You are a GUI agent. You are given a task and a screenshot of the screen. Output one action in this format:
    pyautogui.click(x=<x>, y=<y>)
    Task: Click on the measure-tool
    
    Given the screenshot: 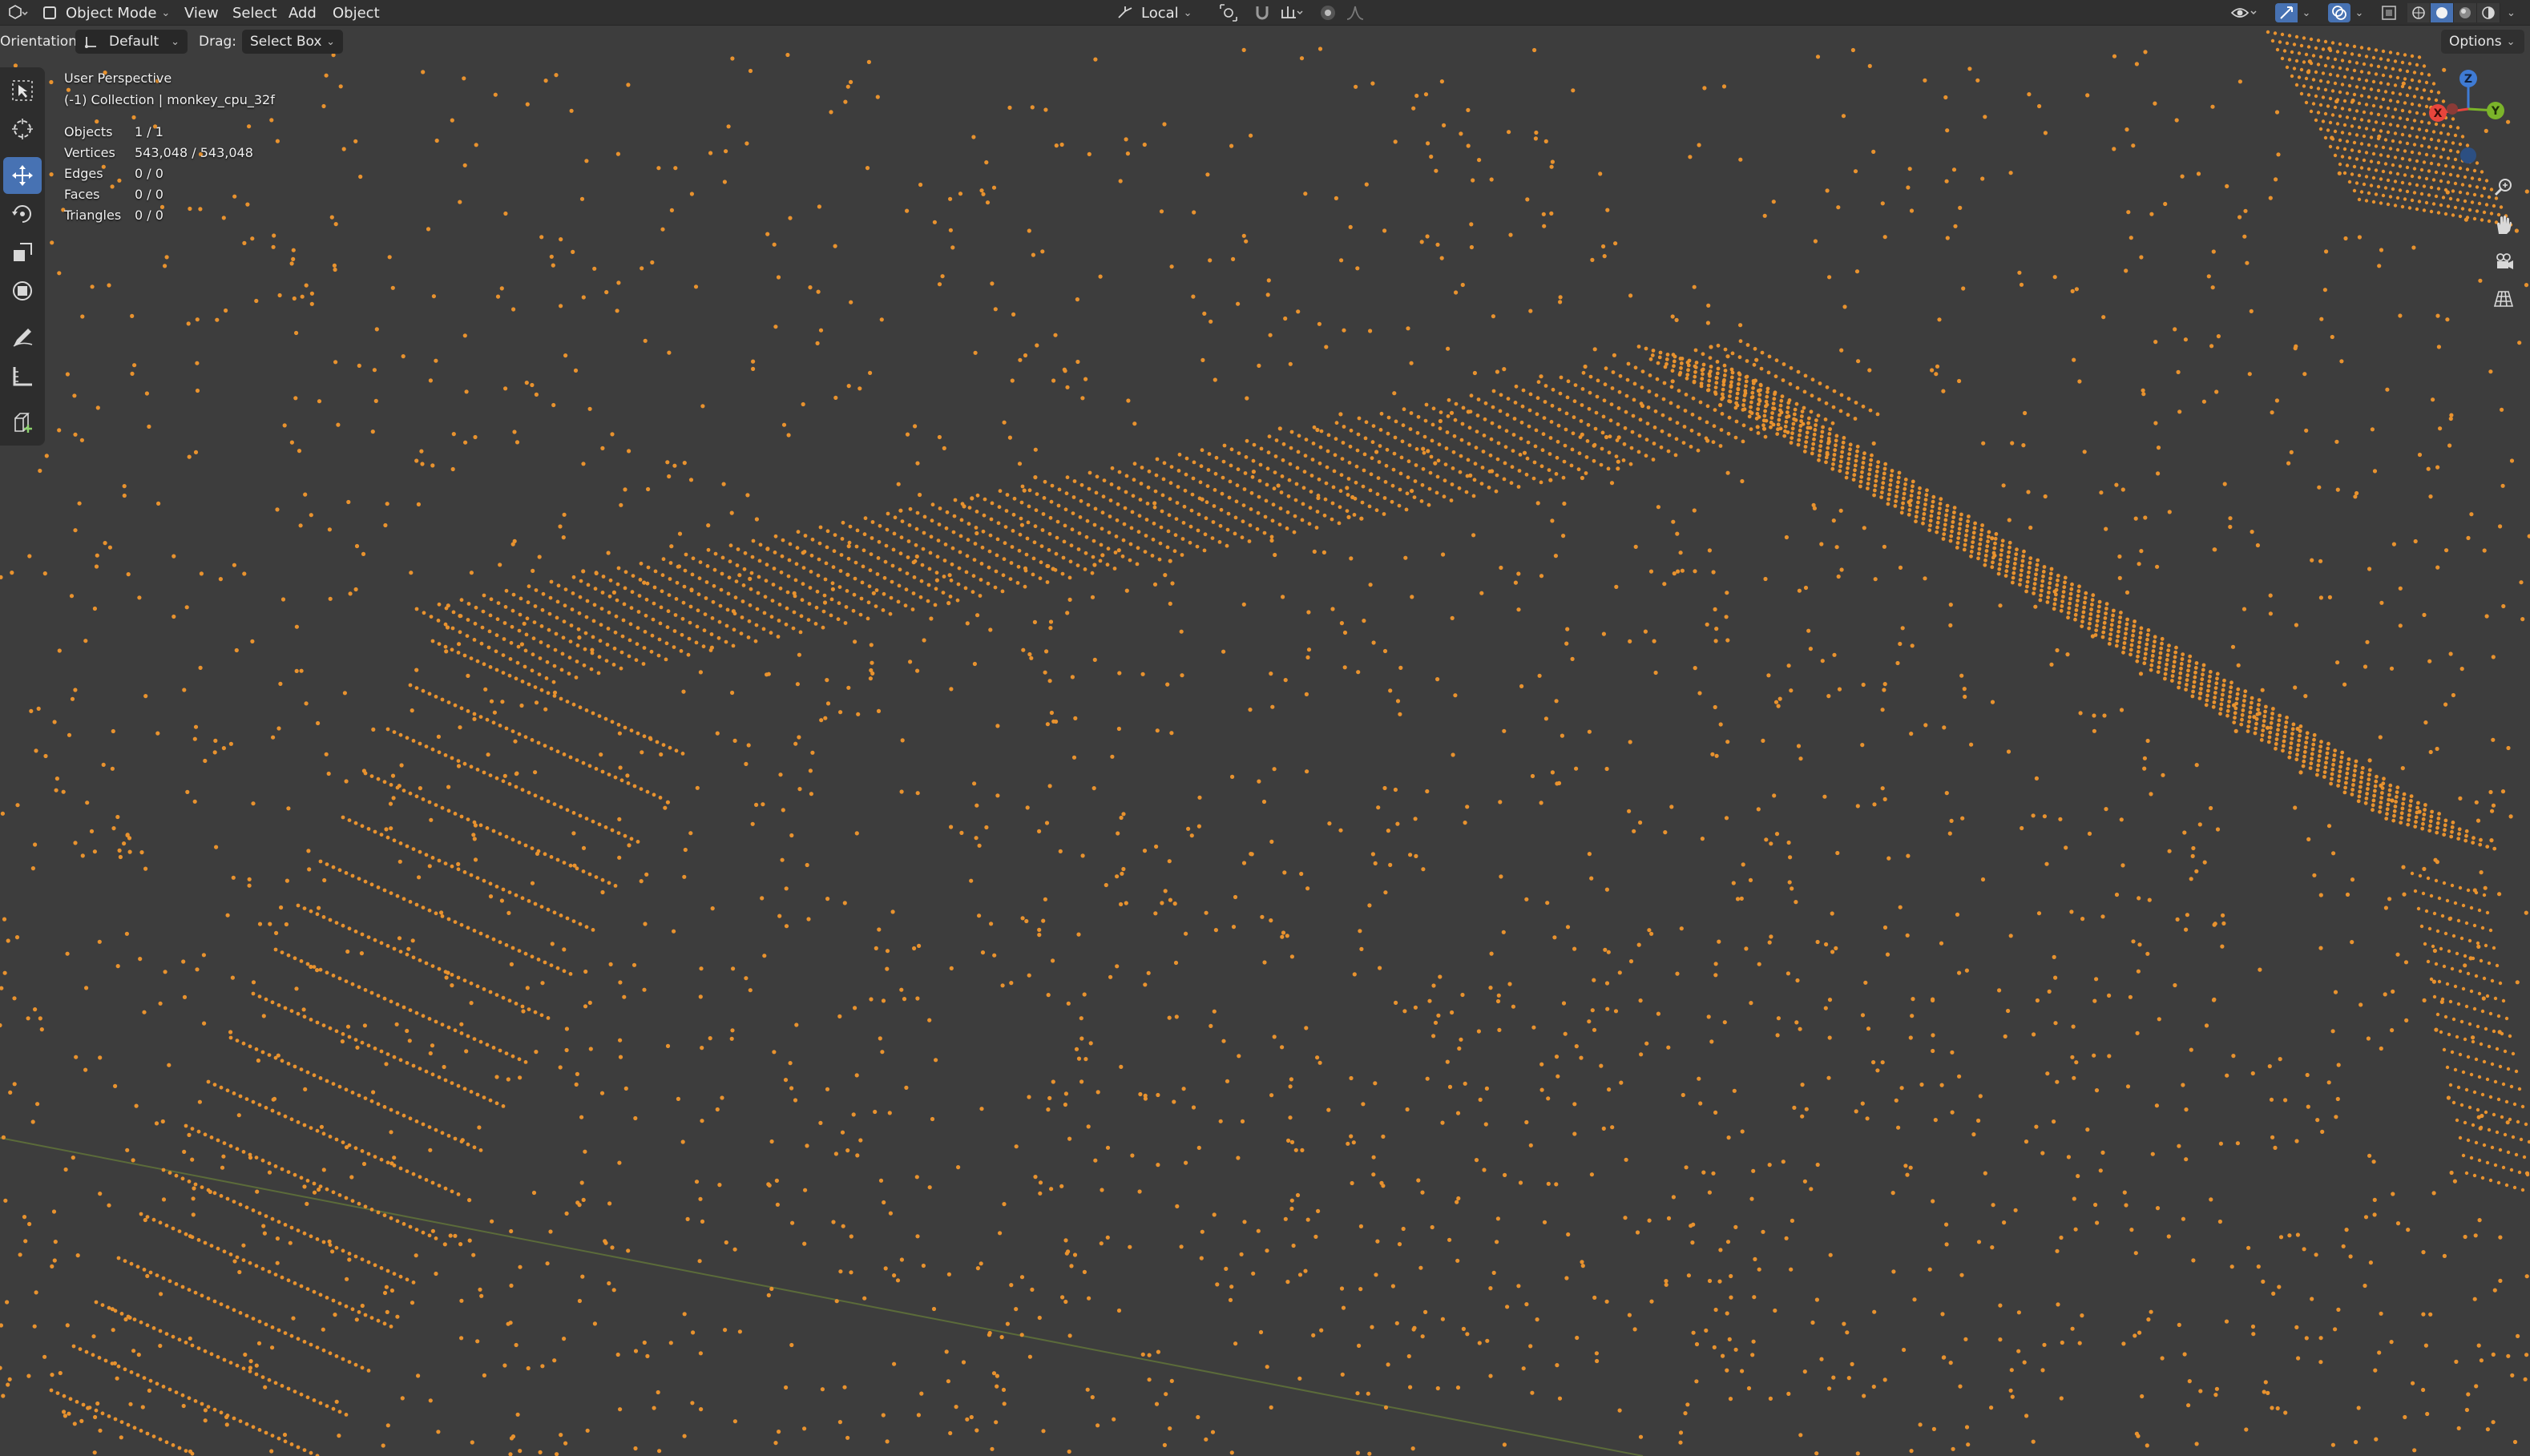 What is the action you would take?
    pyautogui.click(x=22, y=375)
    